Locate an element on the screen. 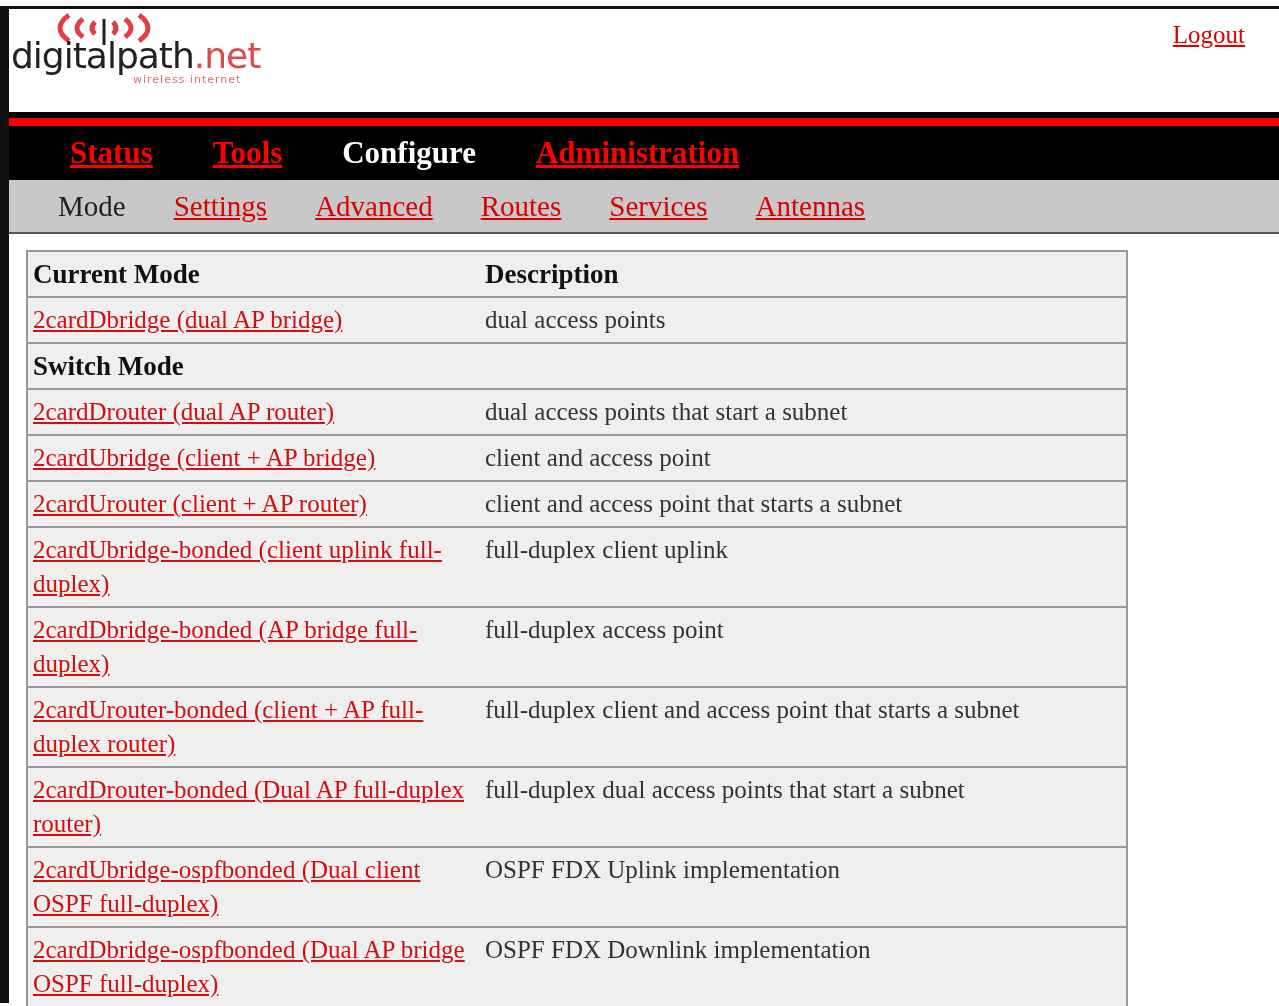 This screenshot has width=1279, height=1006. section-heading: Switch Mode is located at coordinates (108, 366).